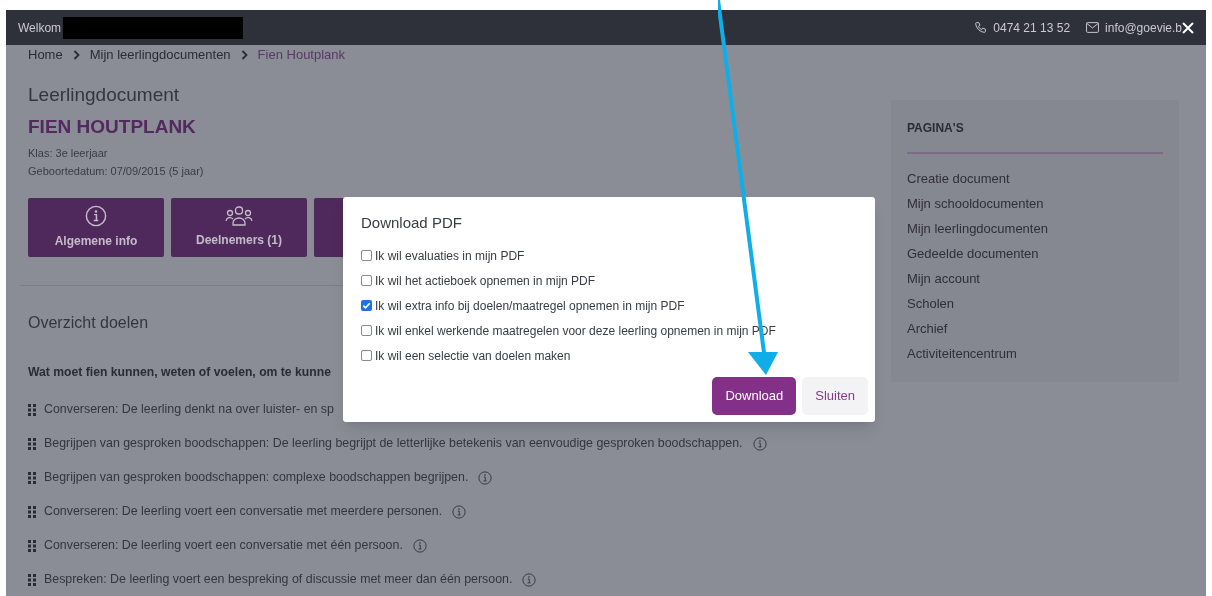 This screenshot has height=596, width=1212. Describe the element at coordinates (754, 396) in the screenshot. I see `download-button: Download` at that location.